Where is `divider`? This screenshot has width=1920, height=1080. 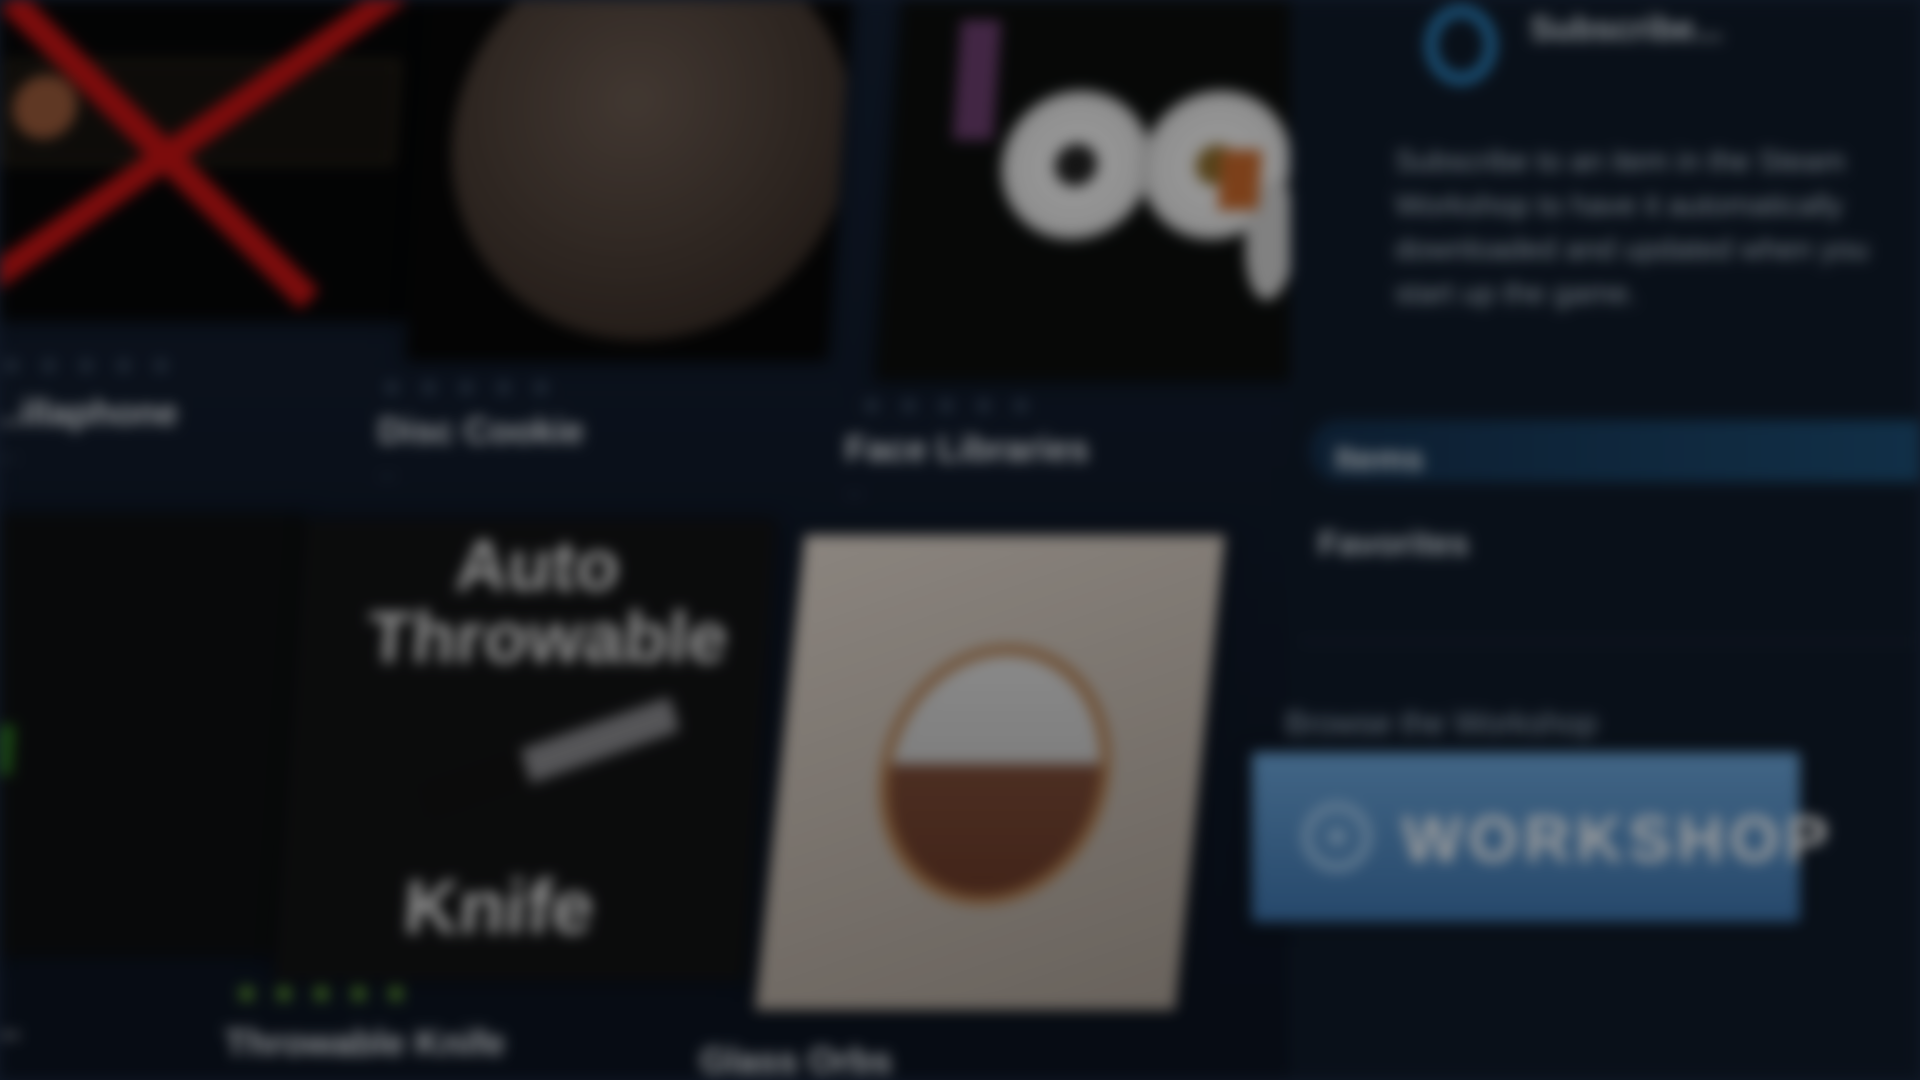 divider is located at coordinates (1610, 641).